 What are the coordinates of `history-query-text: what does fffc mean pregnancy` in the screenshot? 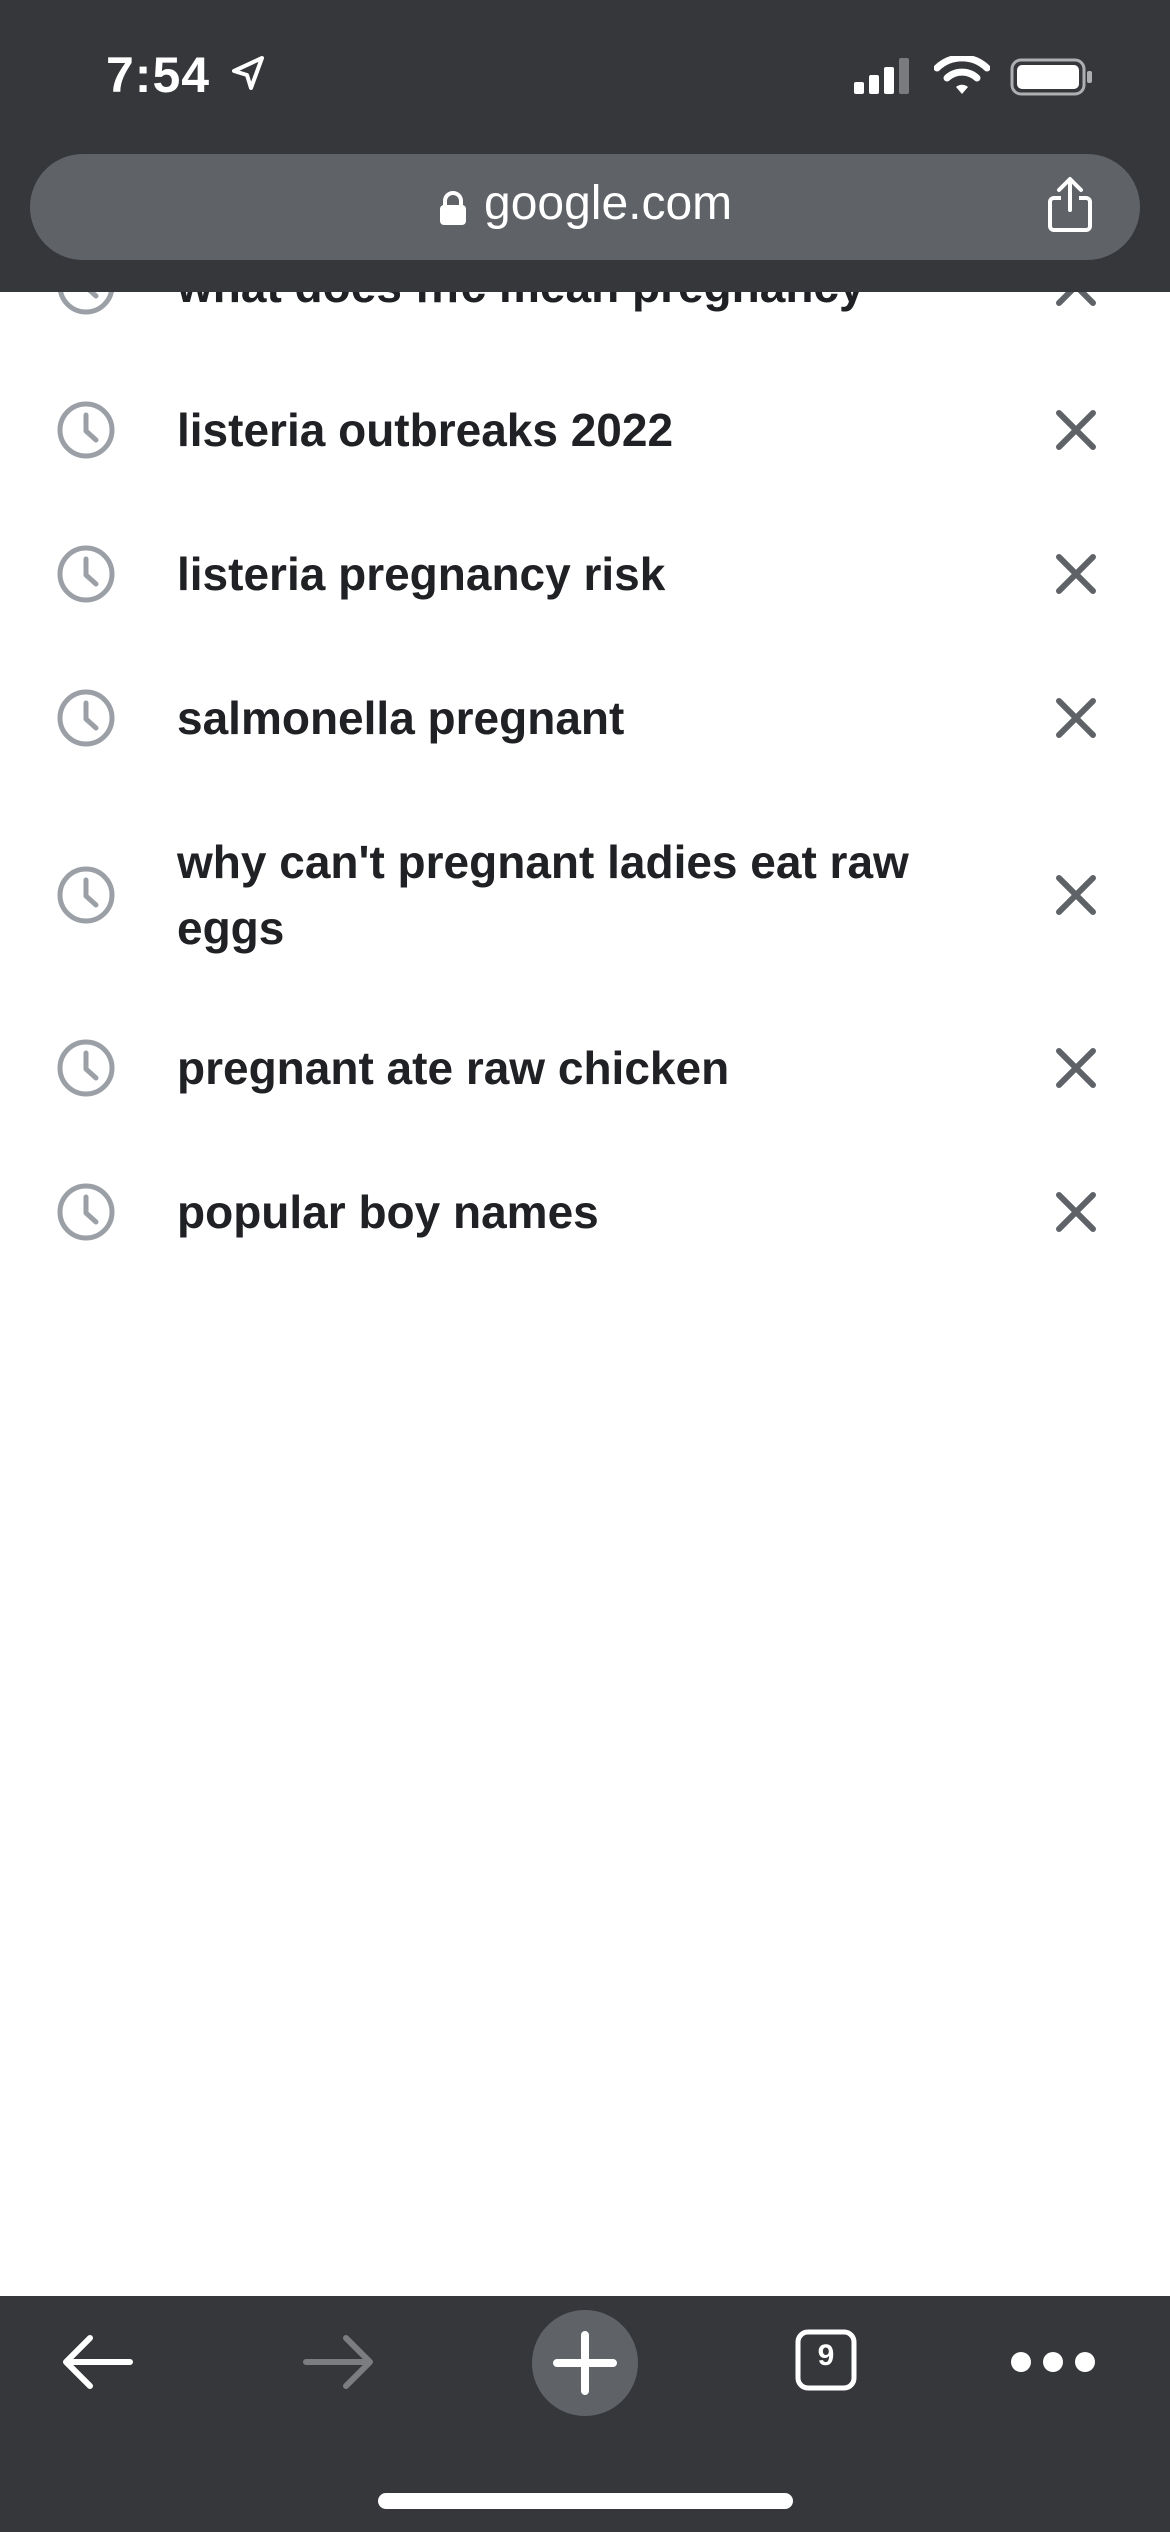 It's located at (567, 305).